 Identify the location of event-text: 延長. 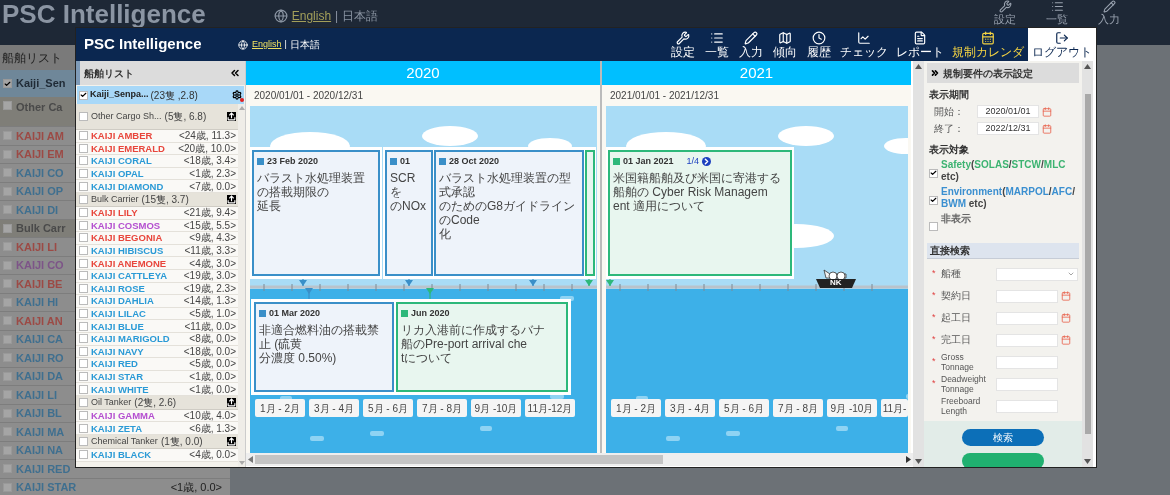
(269, 205).